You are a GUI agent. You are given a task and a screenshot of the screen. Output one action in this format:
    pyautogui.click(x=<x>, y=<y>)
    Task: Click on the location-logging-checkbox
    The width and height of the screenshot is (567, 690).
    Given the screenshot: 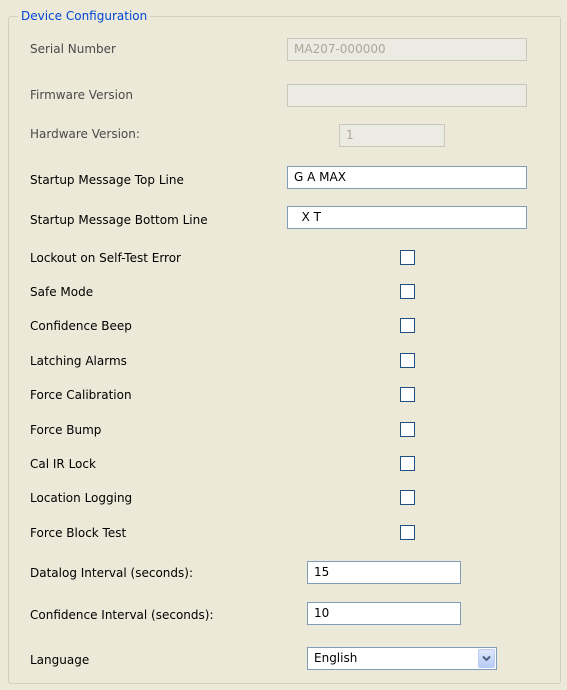 What is the action you would take?
    pyautogui.click(x=407, y=497)
    